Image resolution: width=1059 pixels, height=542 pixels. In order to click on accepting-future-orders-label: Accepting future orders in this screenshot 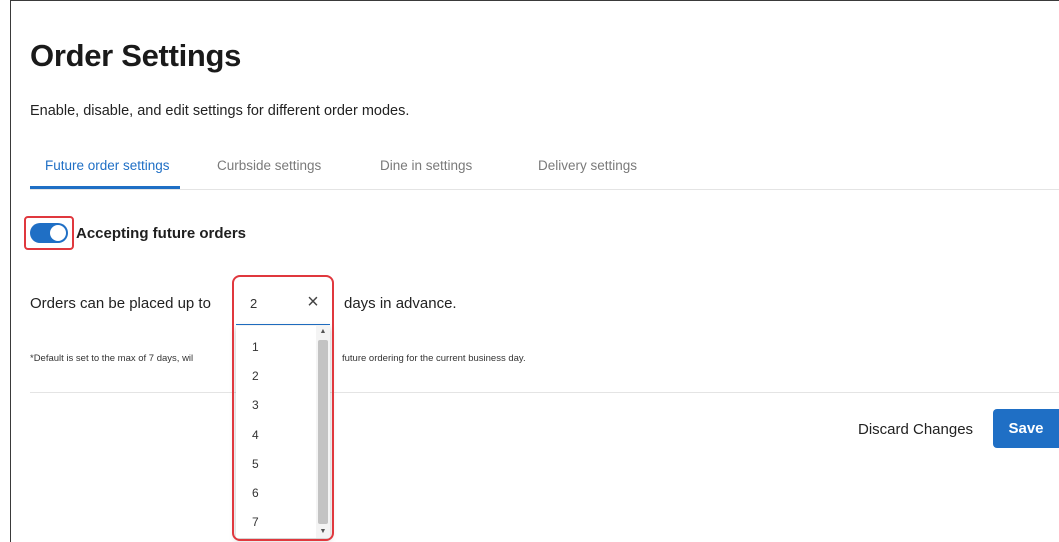, I will do `click(161, 233)`.